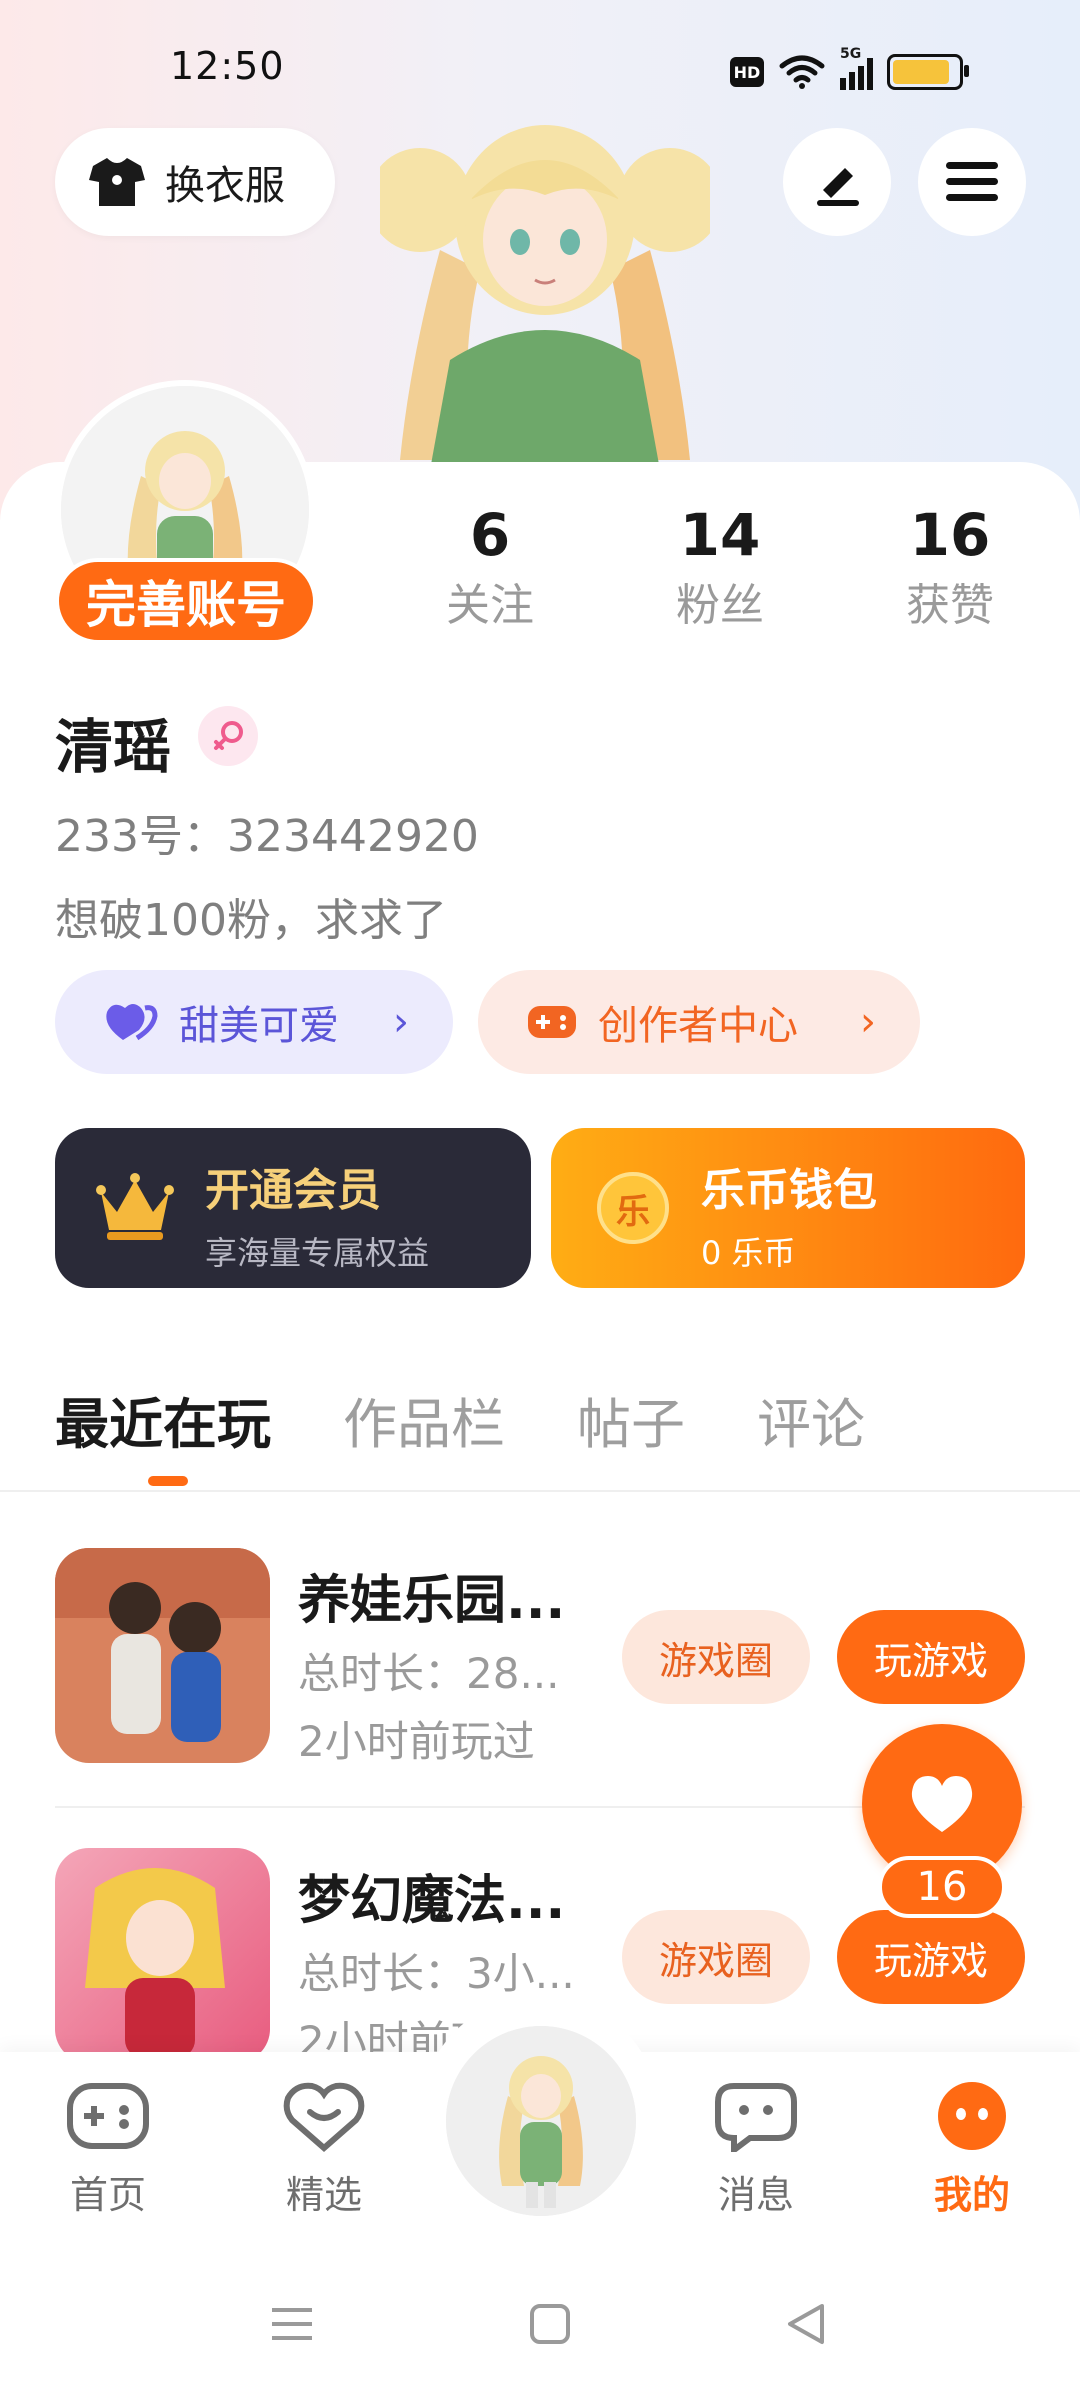 Image resolution: width=1080 pixels, height=2400 pixels. What do you see at coordinates (971, 2195) in the screenshot?
I see `nav-profile-label: 我的` at bounding box center [971, 2195].